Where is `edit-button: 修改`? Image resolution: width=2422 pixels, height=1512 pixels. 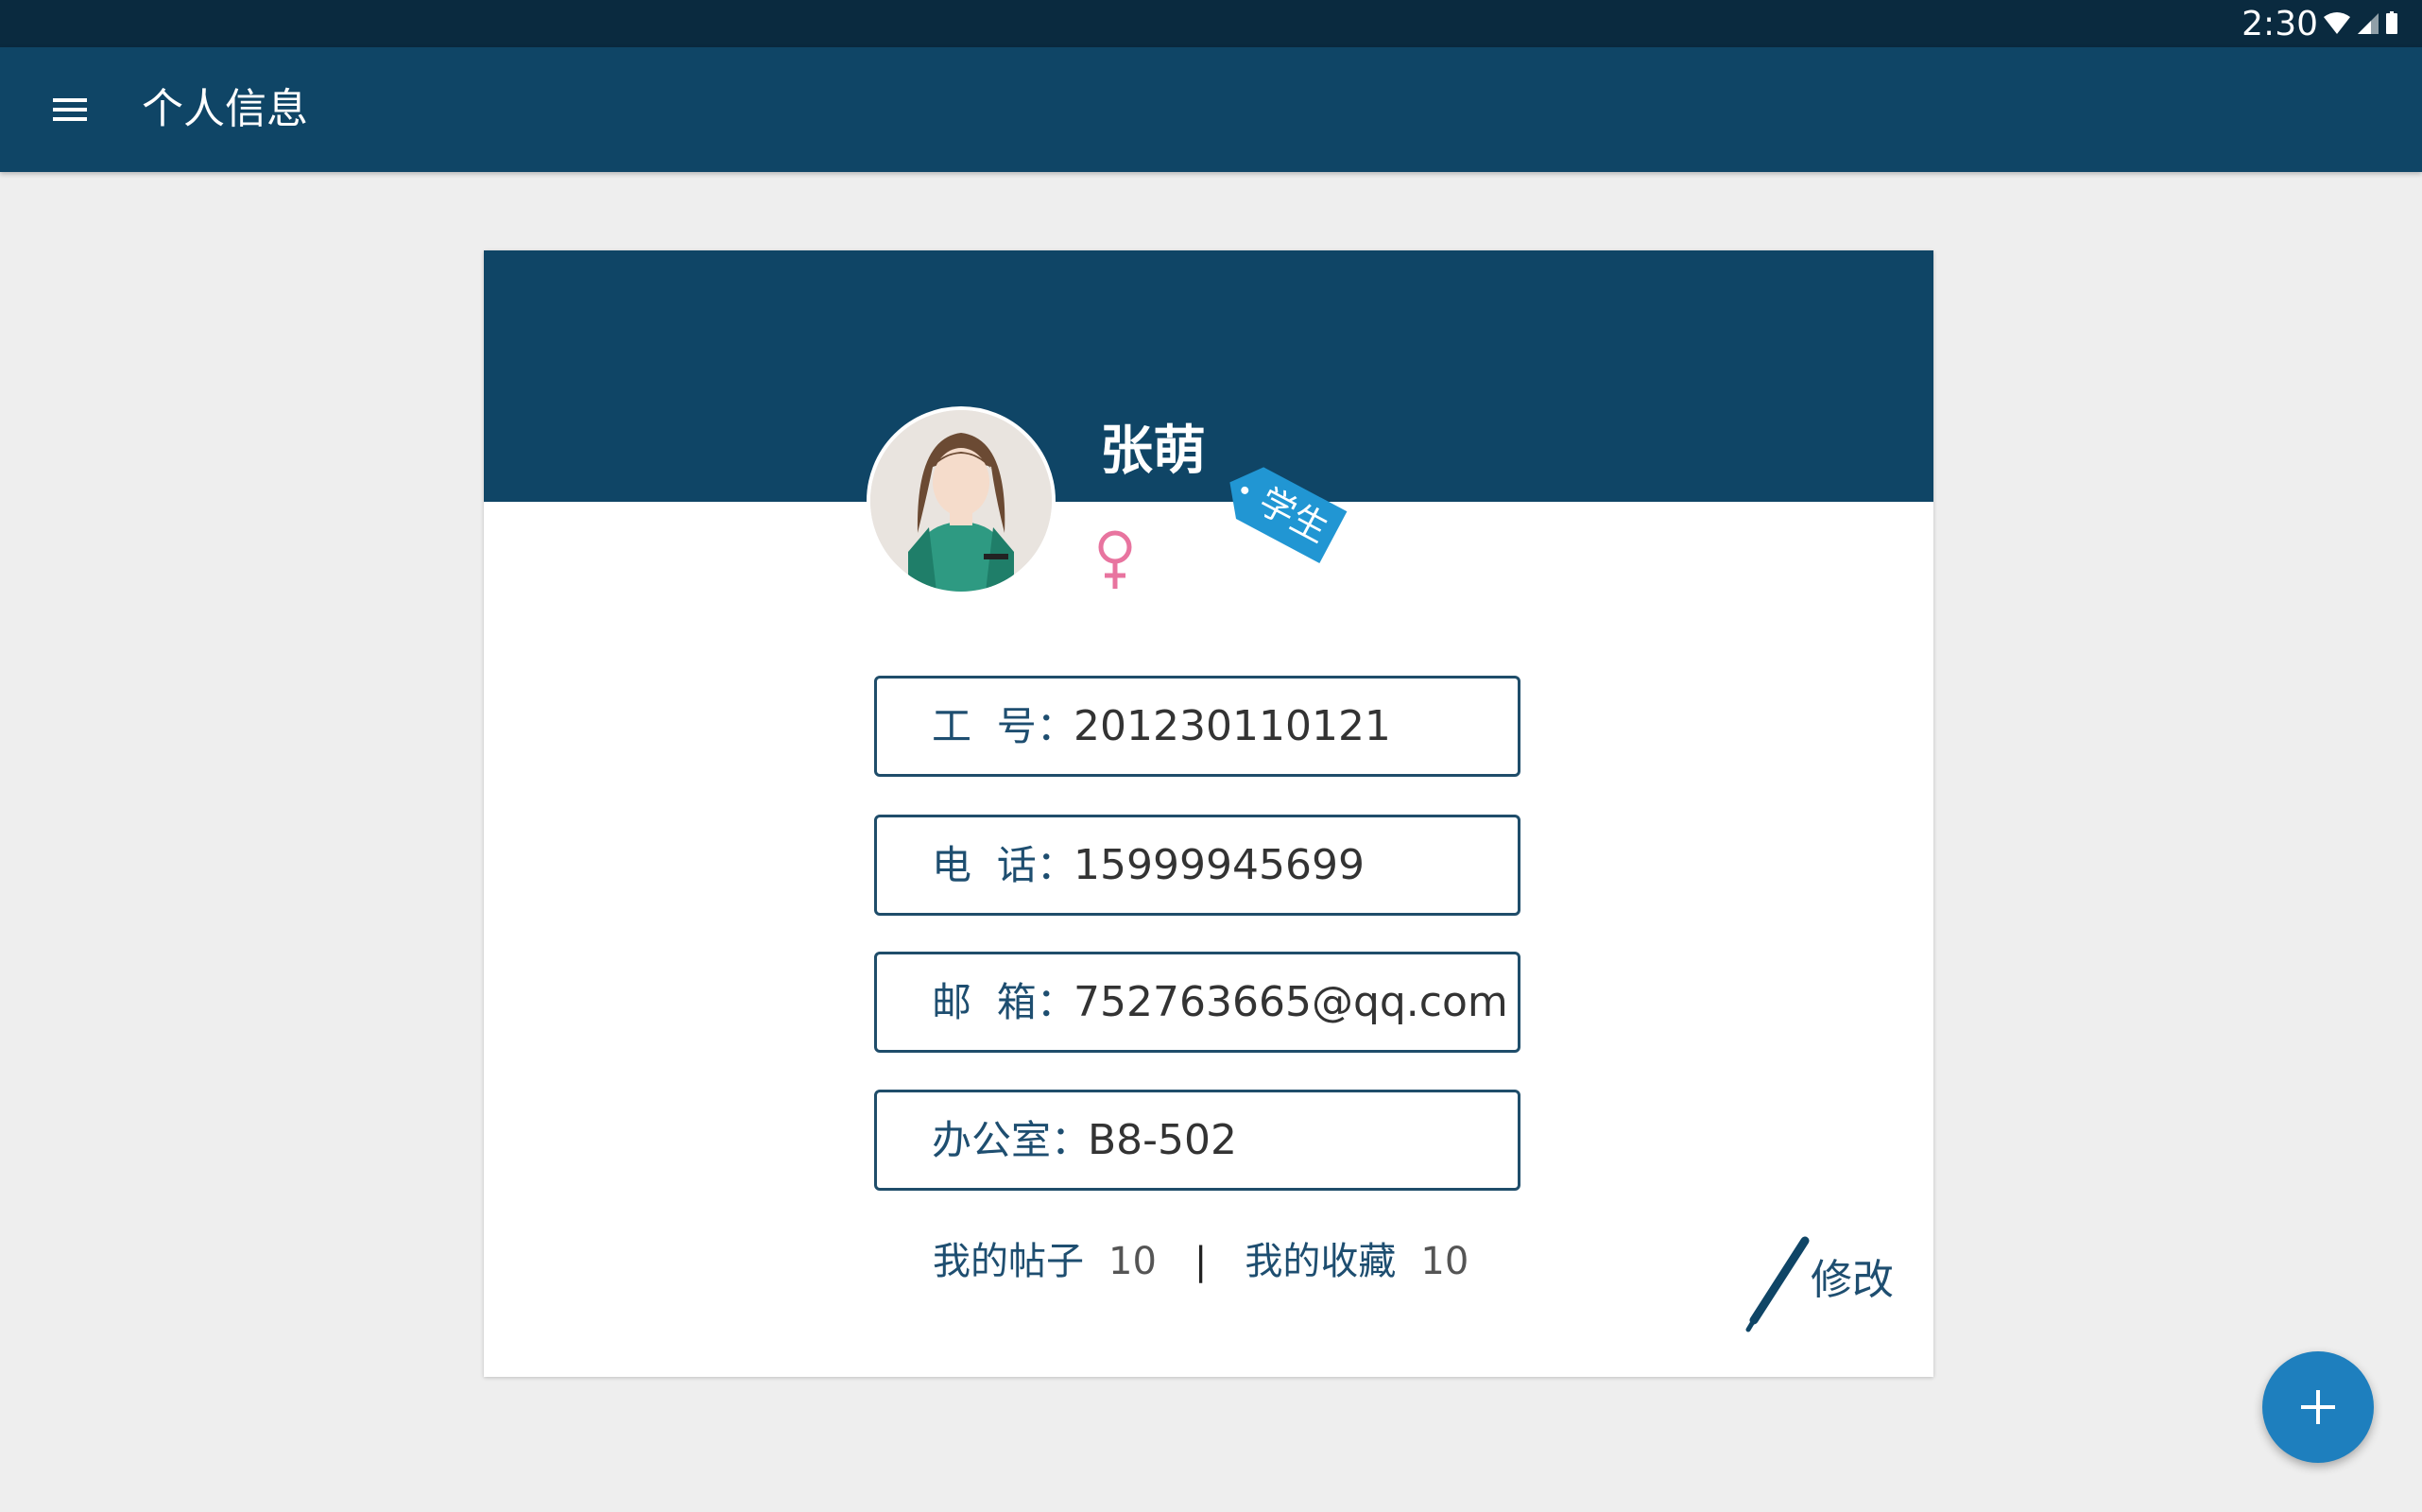 edit-button: 修改 is located at coordinates (1826, 1285).